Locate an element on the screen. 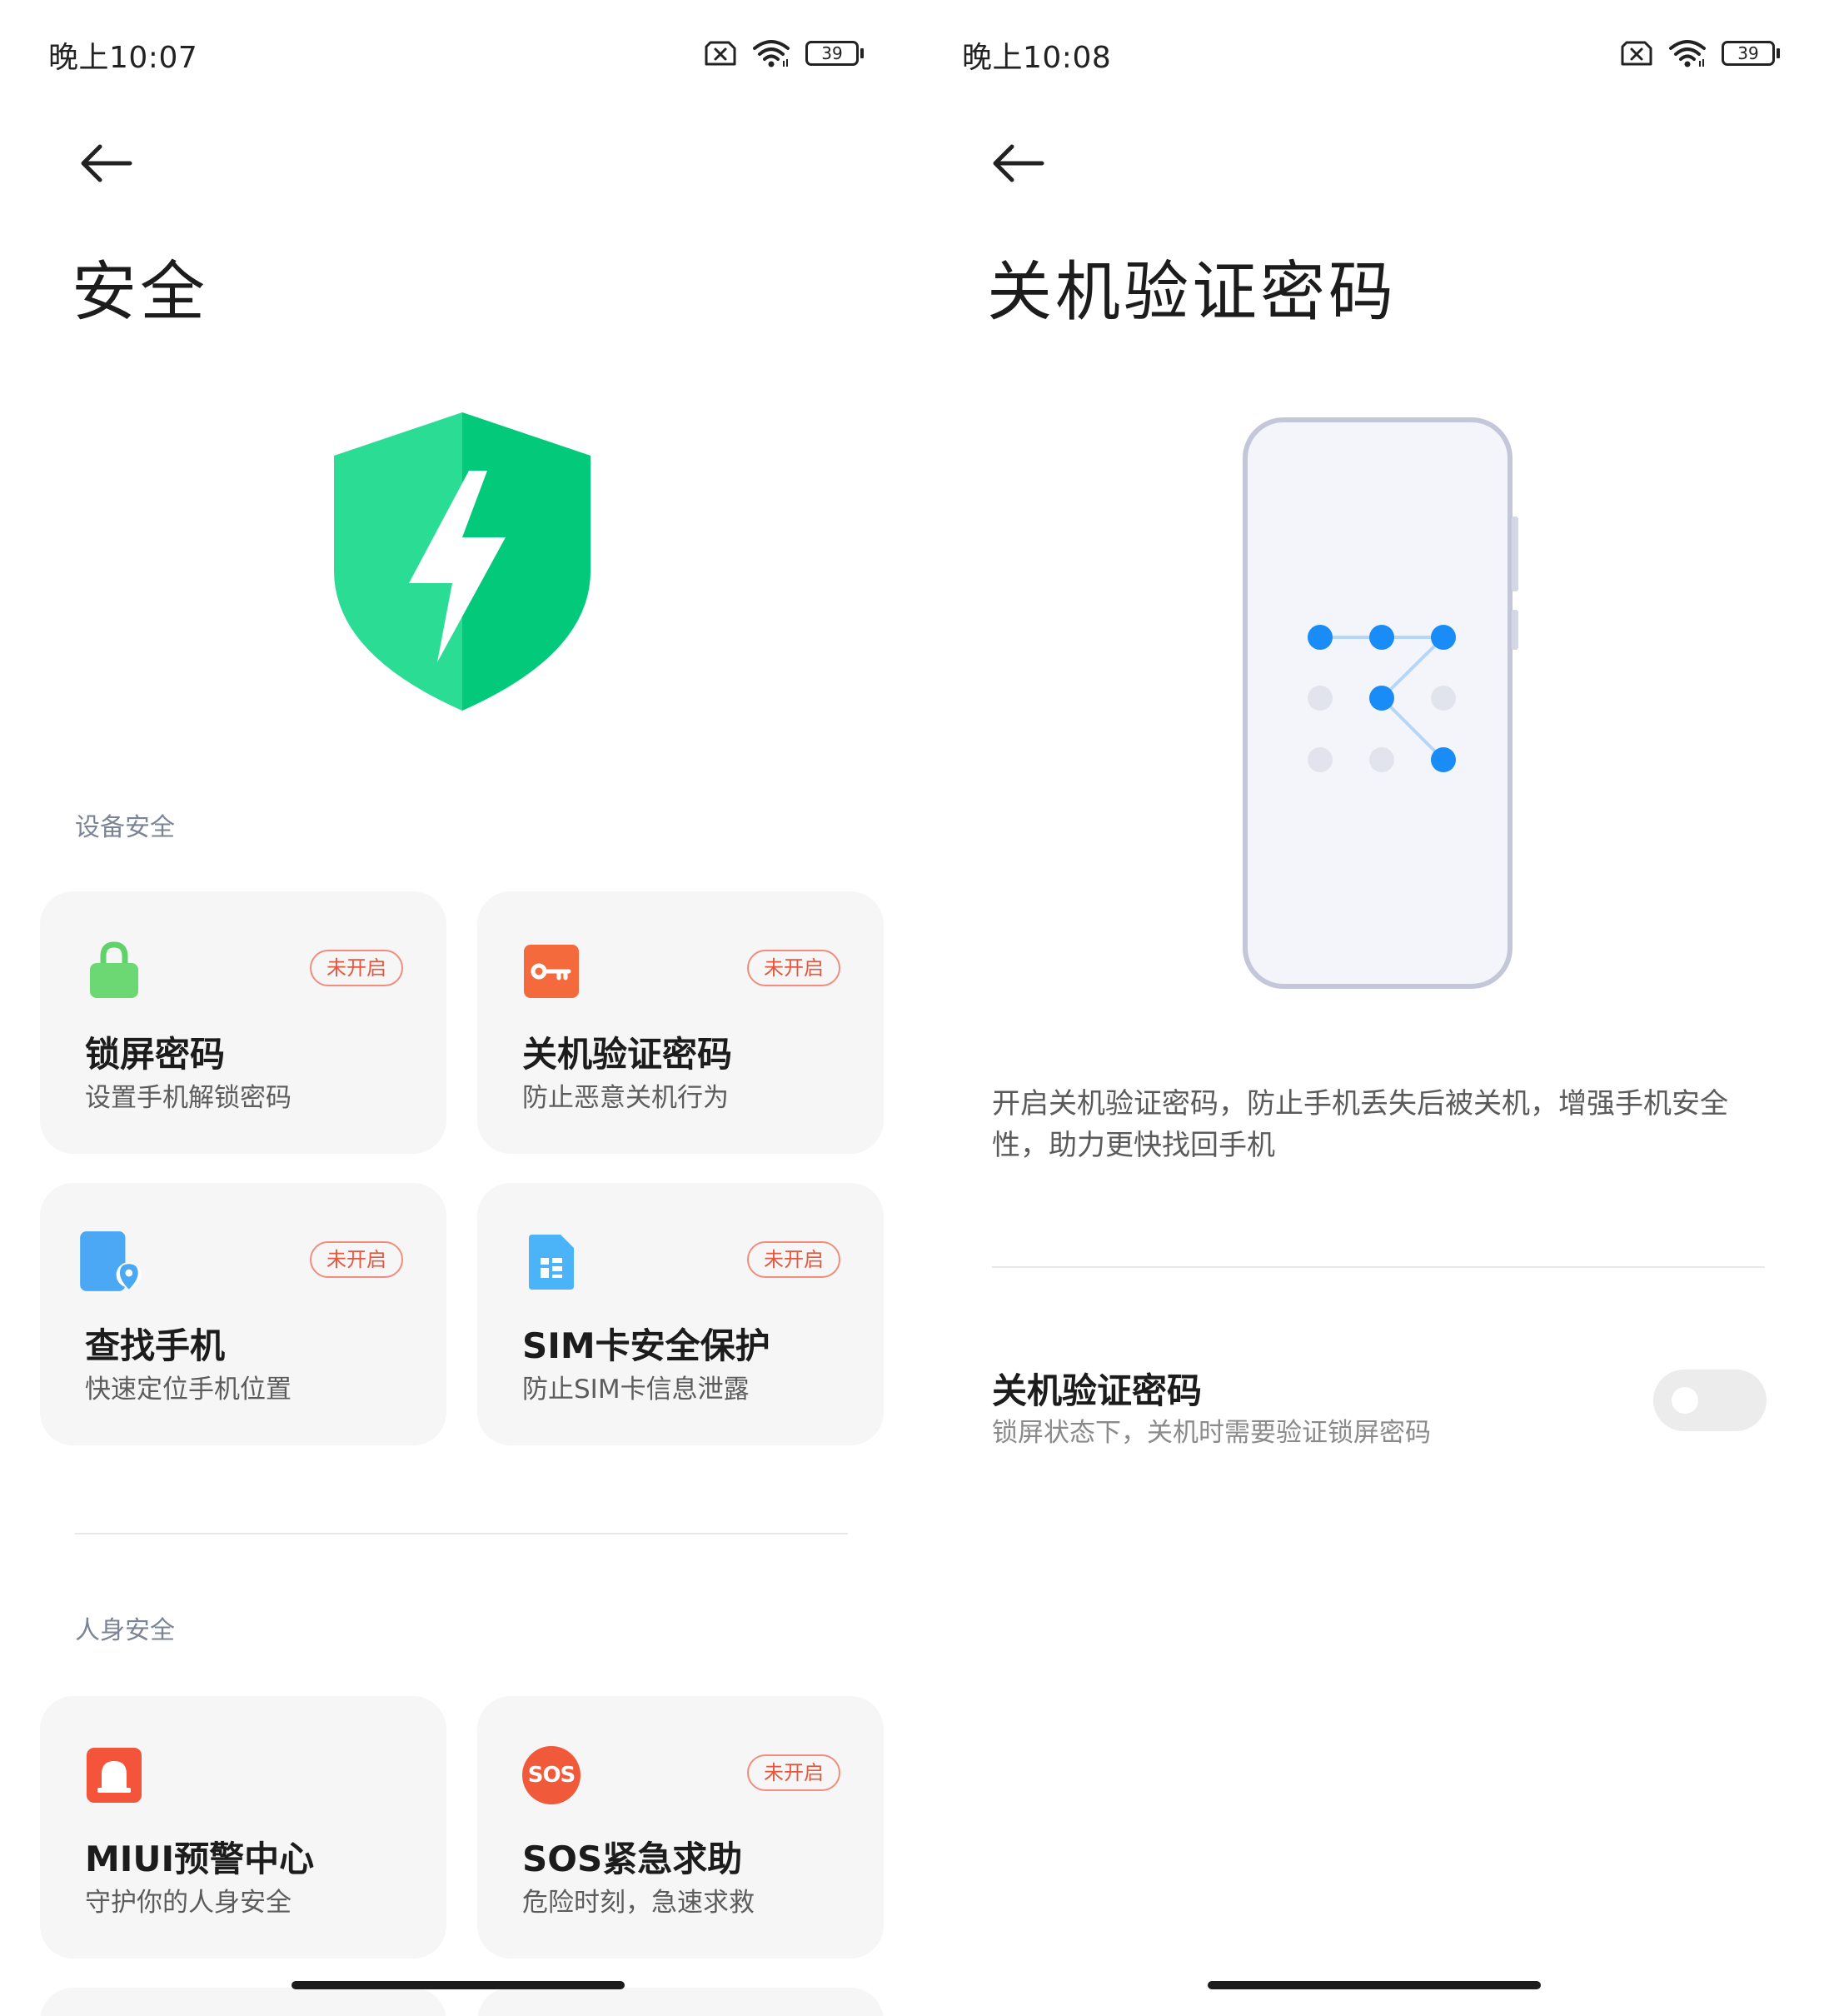 Image resolution: width=1824 pixels, height=2016 pixels. sim-card-icon is located at coordinates (551, 1262).